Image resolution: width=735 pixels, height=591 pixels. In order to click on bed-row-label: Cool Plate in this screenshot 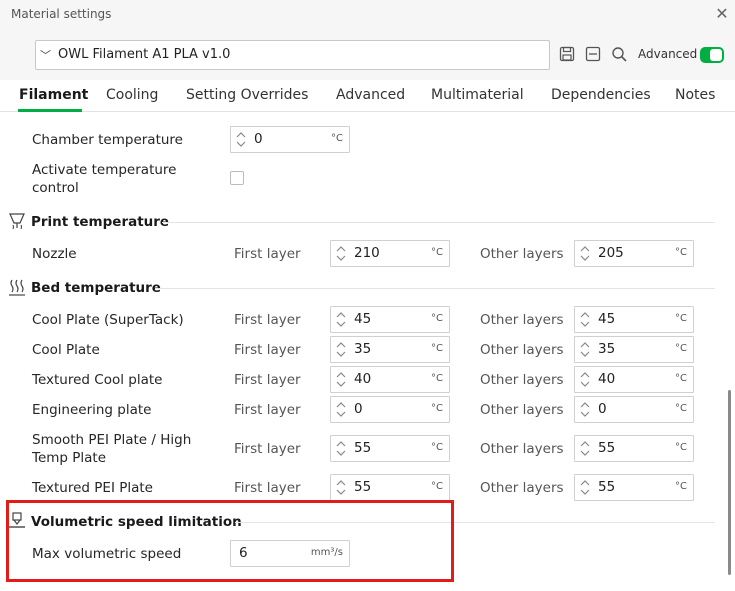, I will do `click(66, 350)`.